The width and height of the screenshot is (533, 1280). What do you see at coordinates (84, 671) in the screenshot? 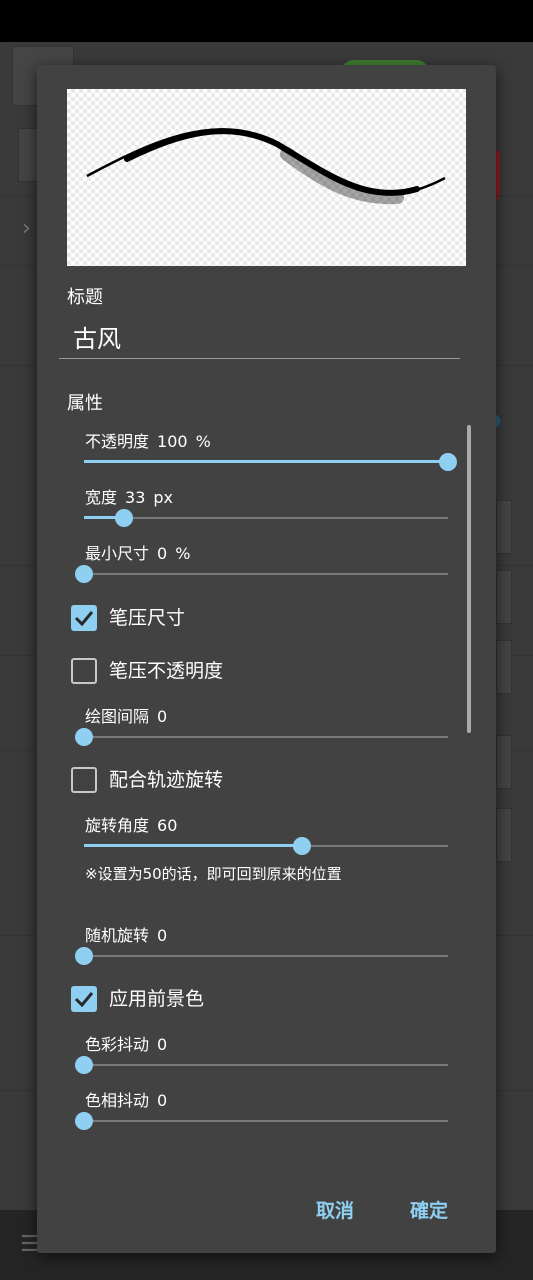
I see `pressure-opacity-checkbox` at bounding box center [84, 671].